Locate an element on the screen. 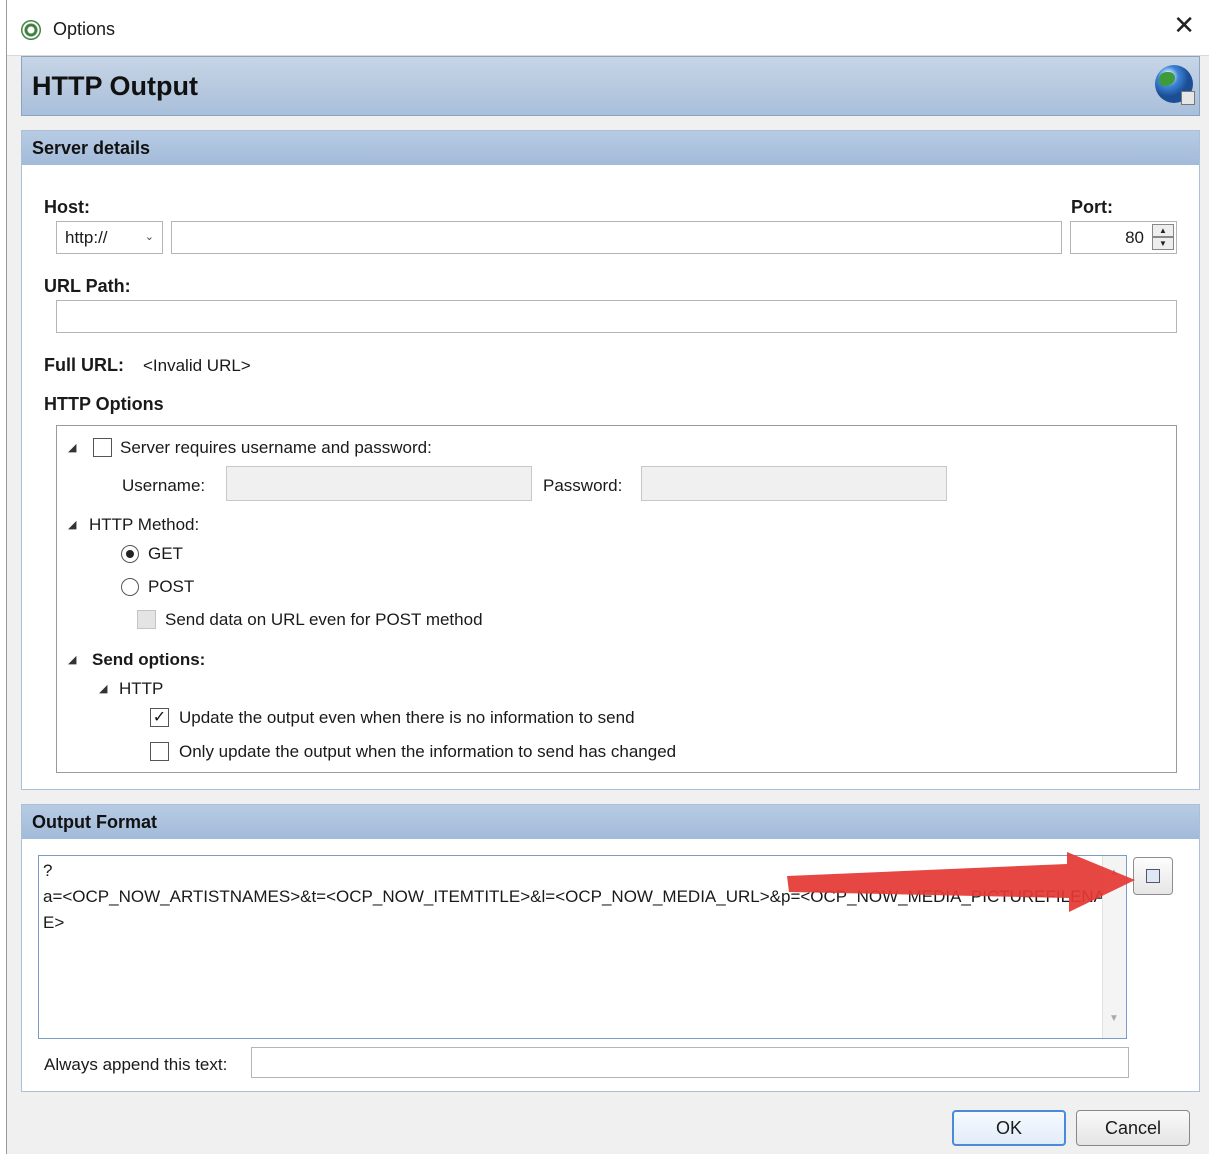 This screenshot has height=1154, width=1209. protocol-value: http:// is located at coordinates (86, 237).